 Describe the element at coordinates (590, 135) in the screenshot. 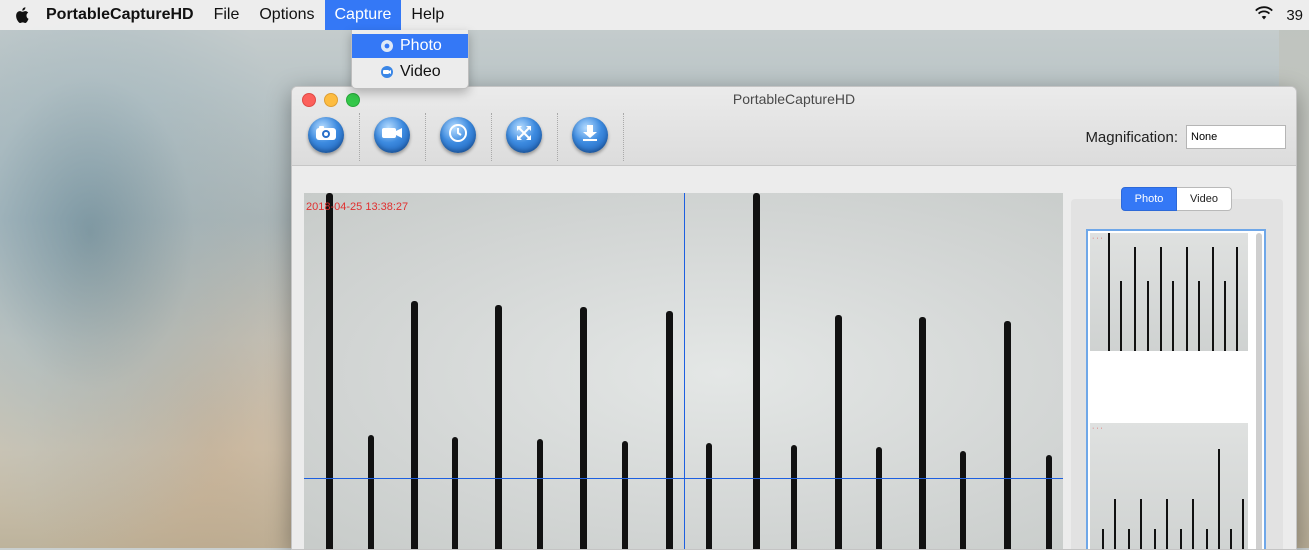

I see `download-icon` at that location.